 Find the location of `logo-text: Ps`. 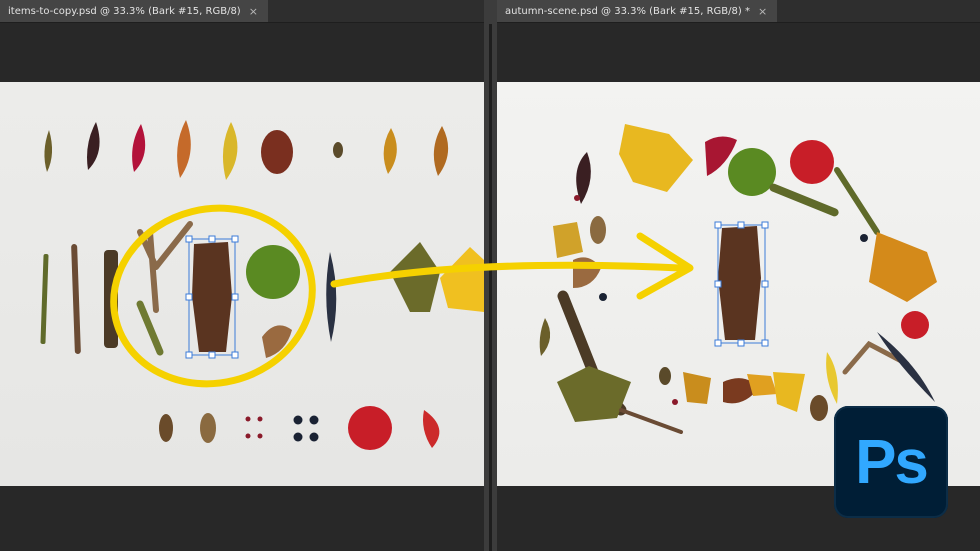

logo-text: Ps is located at coordinates (892, 462).